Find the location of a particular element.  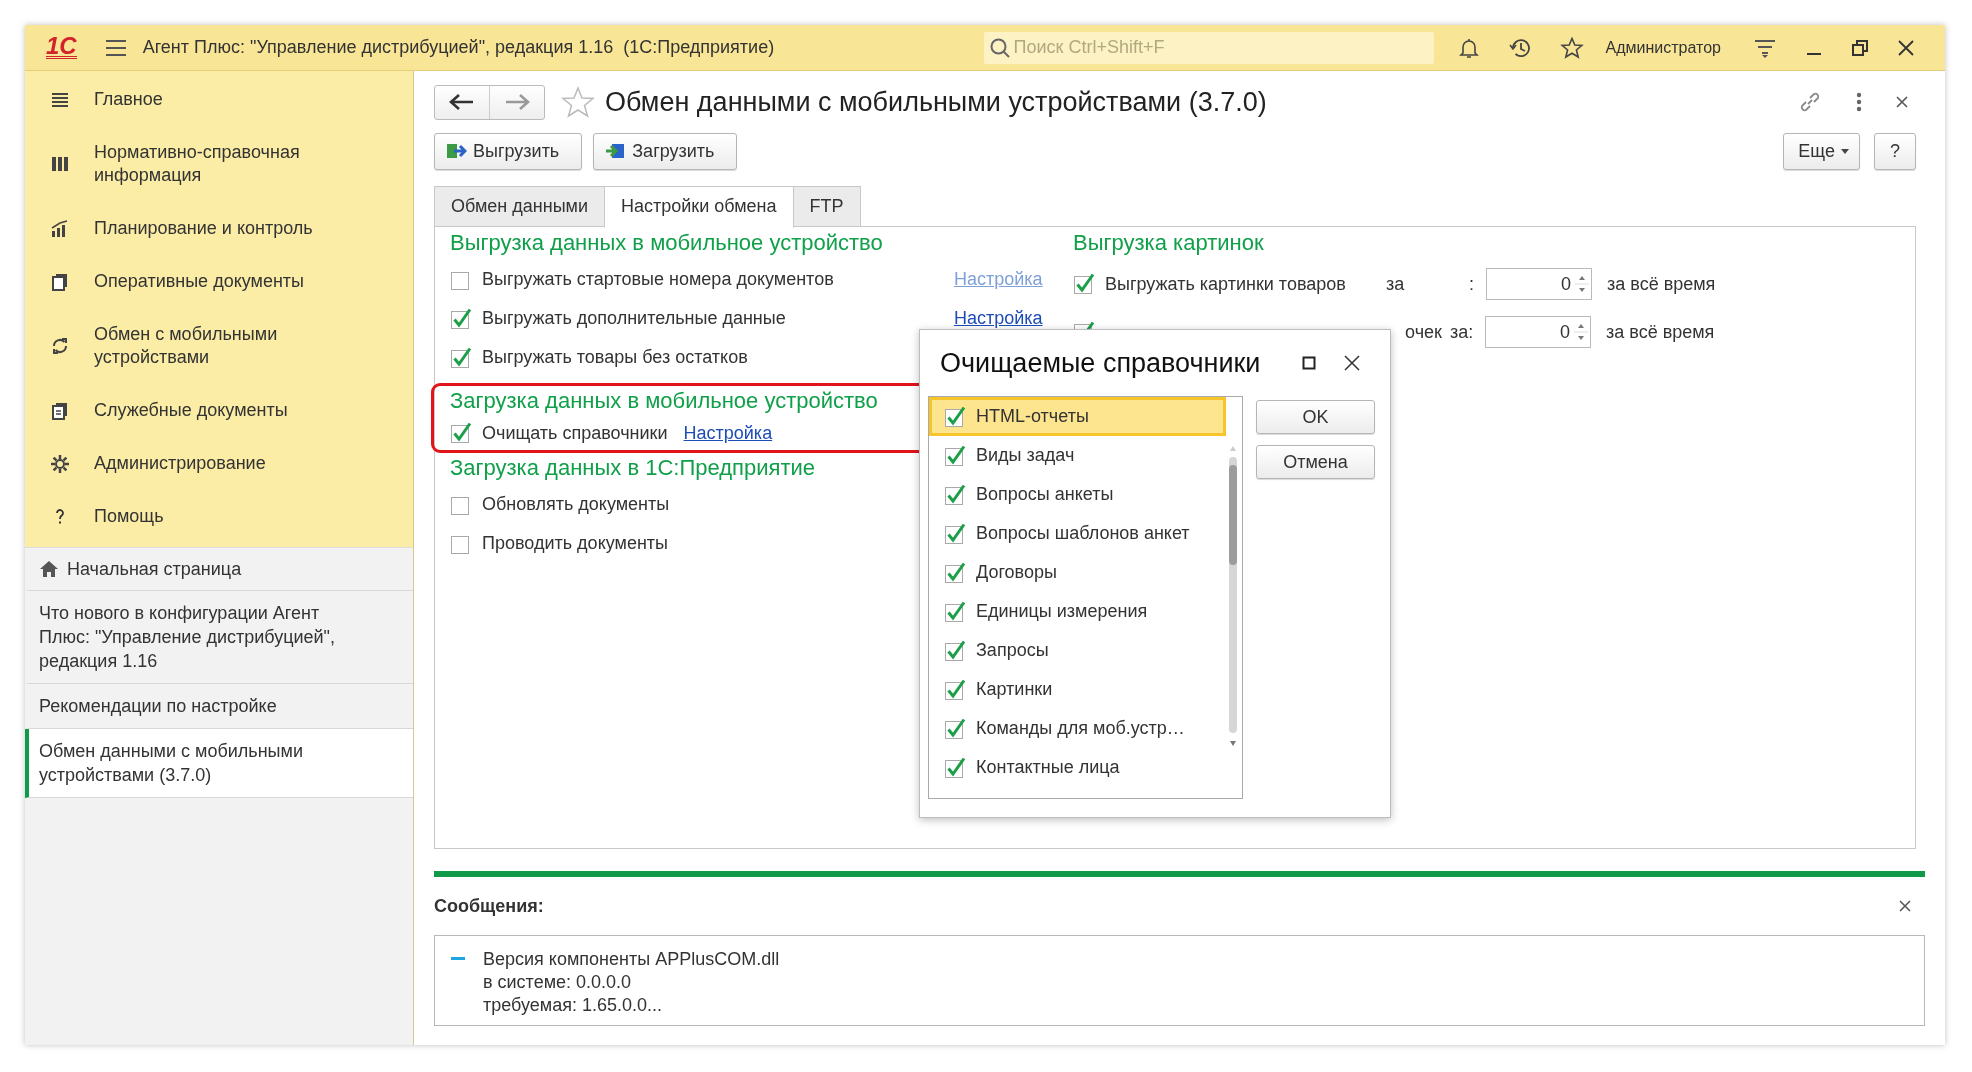

sidebar-item: Обмен с мобильными устройствами is located at coordinates (219, 346).